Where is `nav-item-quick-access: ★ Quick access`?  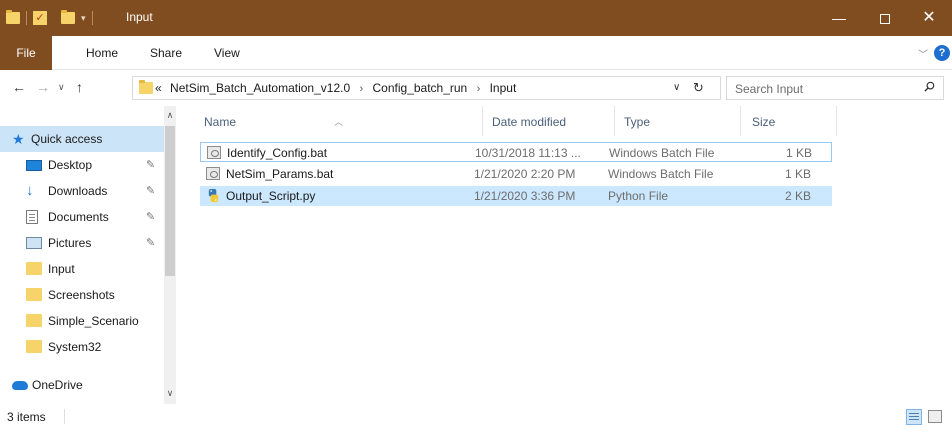 nav-item-quick-access: ★ Quick access is located at coordinates (82, 139).